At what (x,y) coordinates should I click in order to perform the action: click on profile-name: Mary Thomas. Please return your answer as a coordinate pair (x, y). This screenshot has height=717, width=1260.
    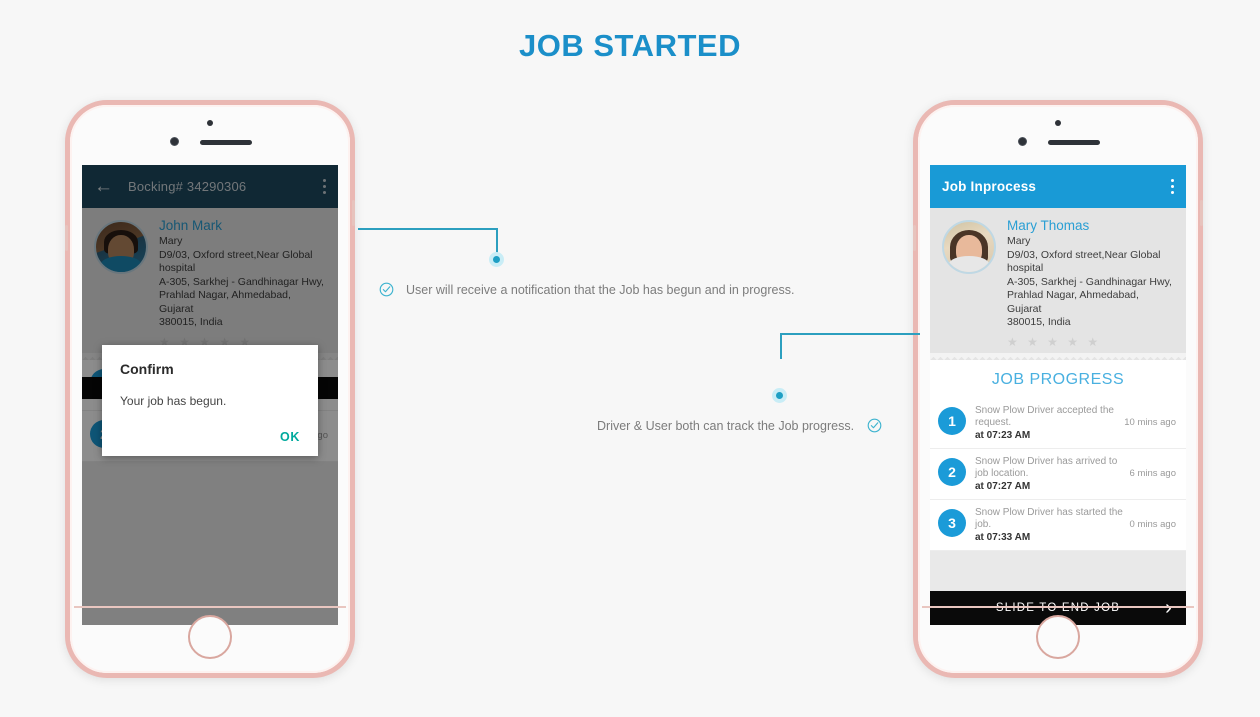
    Looking at the image, I should click on (1048, 225).